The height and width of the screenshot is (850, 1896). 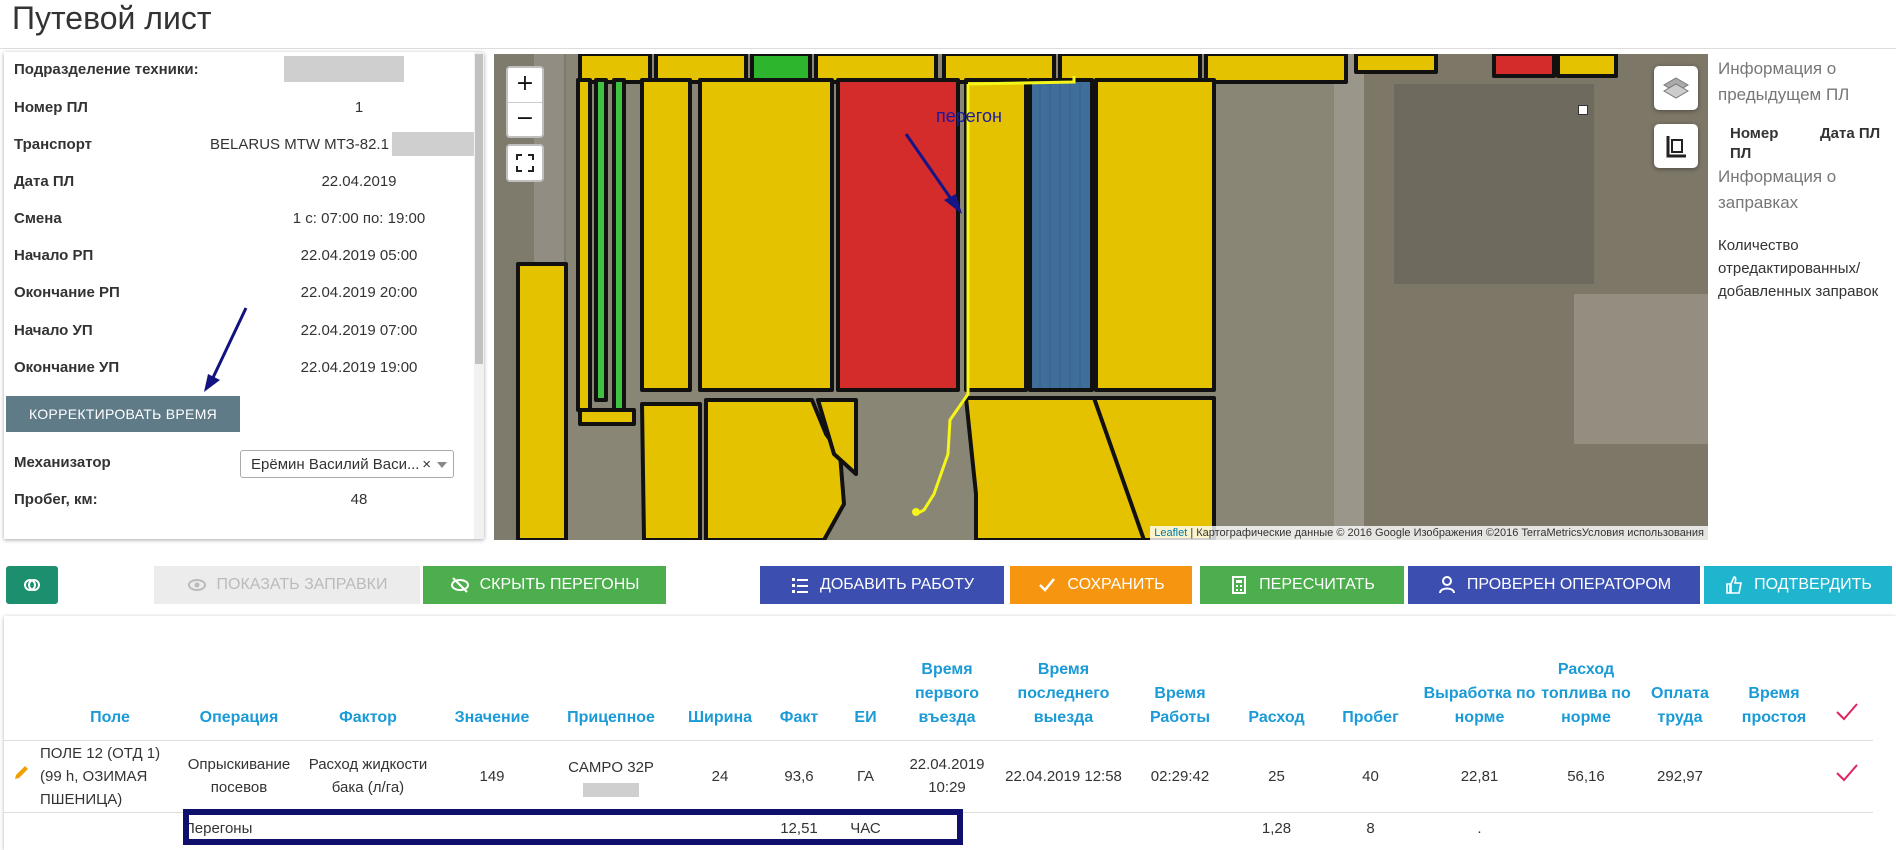 What do you see at coordinates (239, 685) in the screenshot?
I see `column-header: Операция` at bounding box center [239, 685].